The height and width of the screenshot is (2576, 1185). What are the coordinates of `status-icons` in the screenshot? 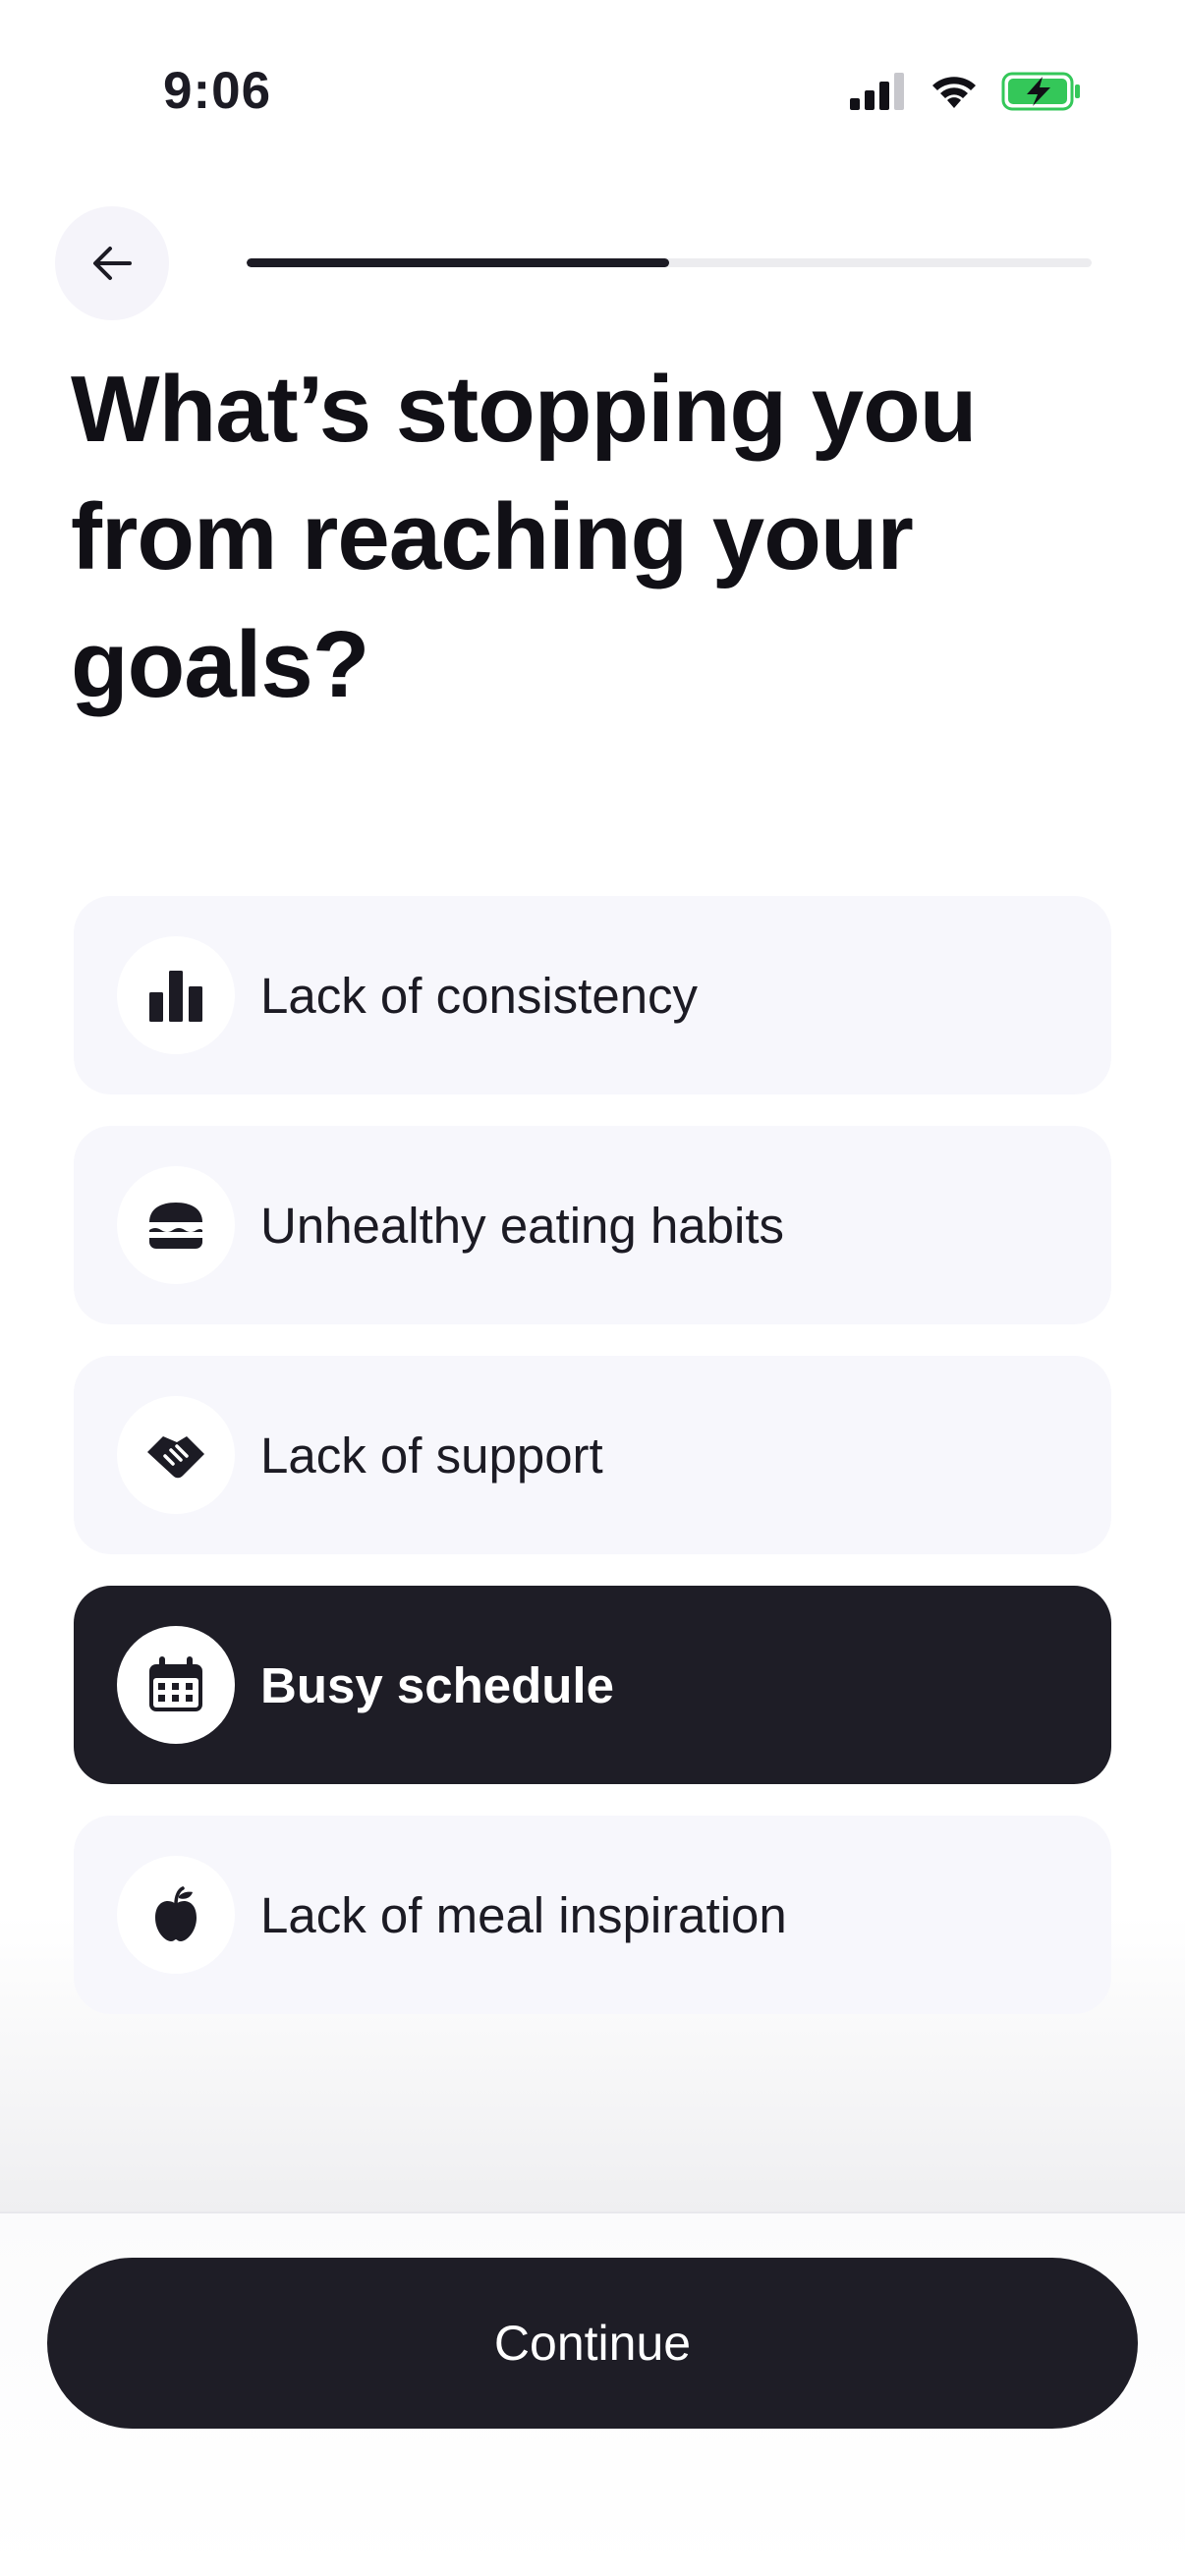 It's located at (966, 91).